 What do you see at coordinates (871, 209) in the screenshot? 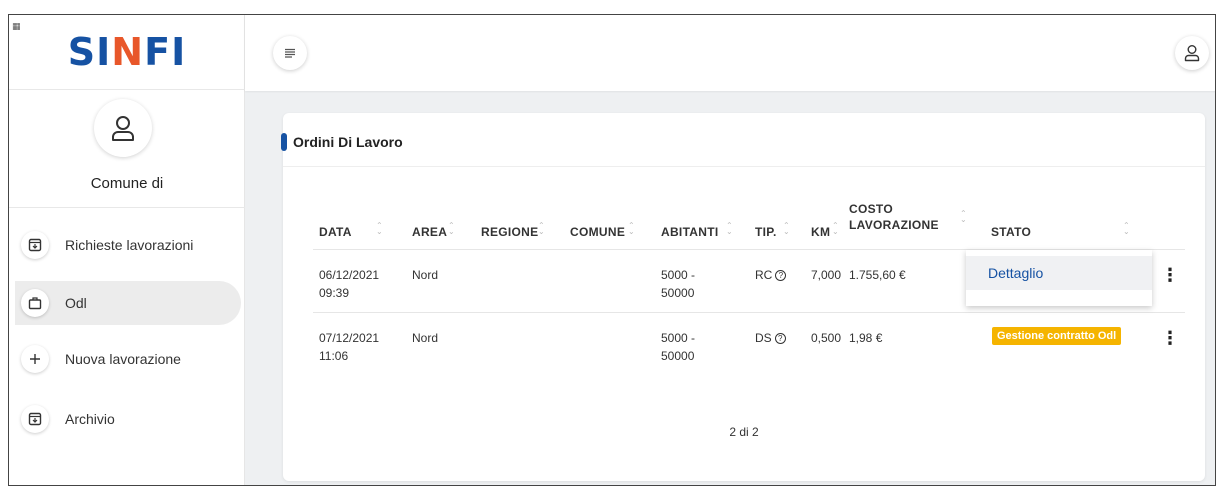
I see `header-line: COSTO` at bounding box center [871, 209].